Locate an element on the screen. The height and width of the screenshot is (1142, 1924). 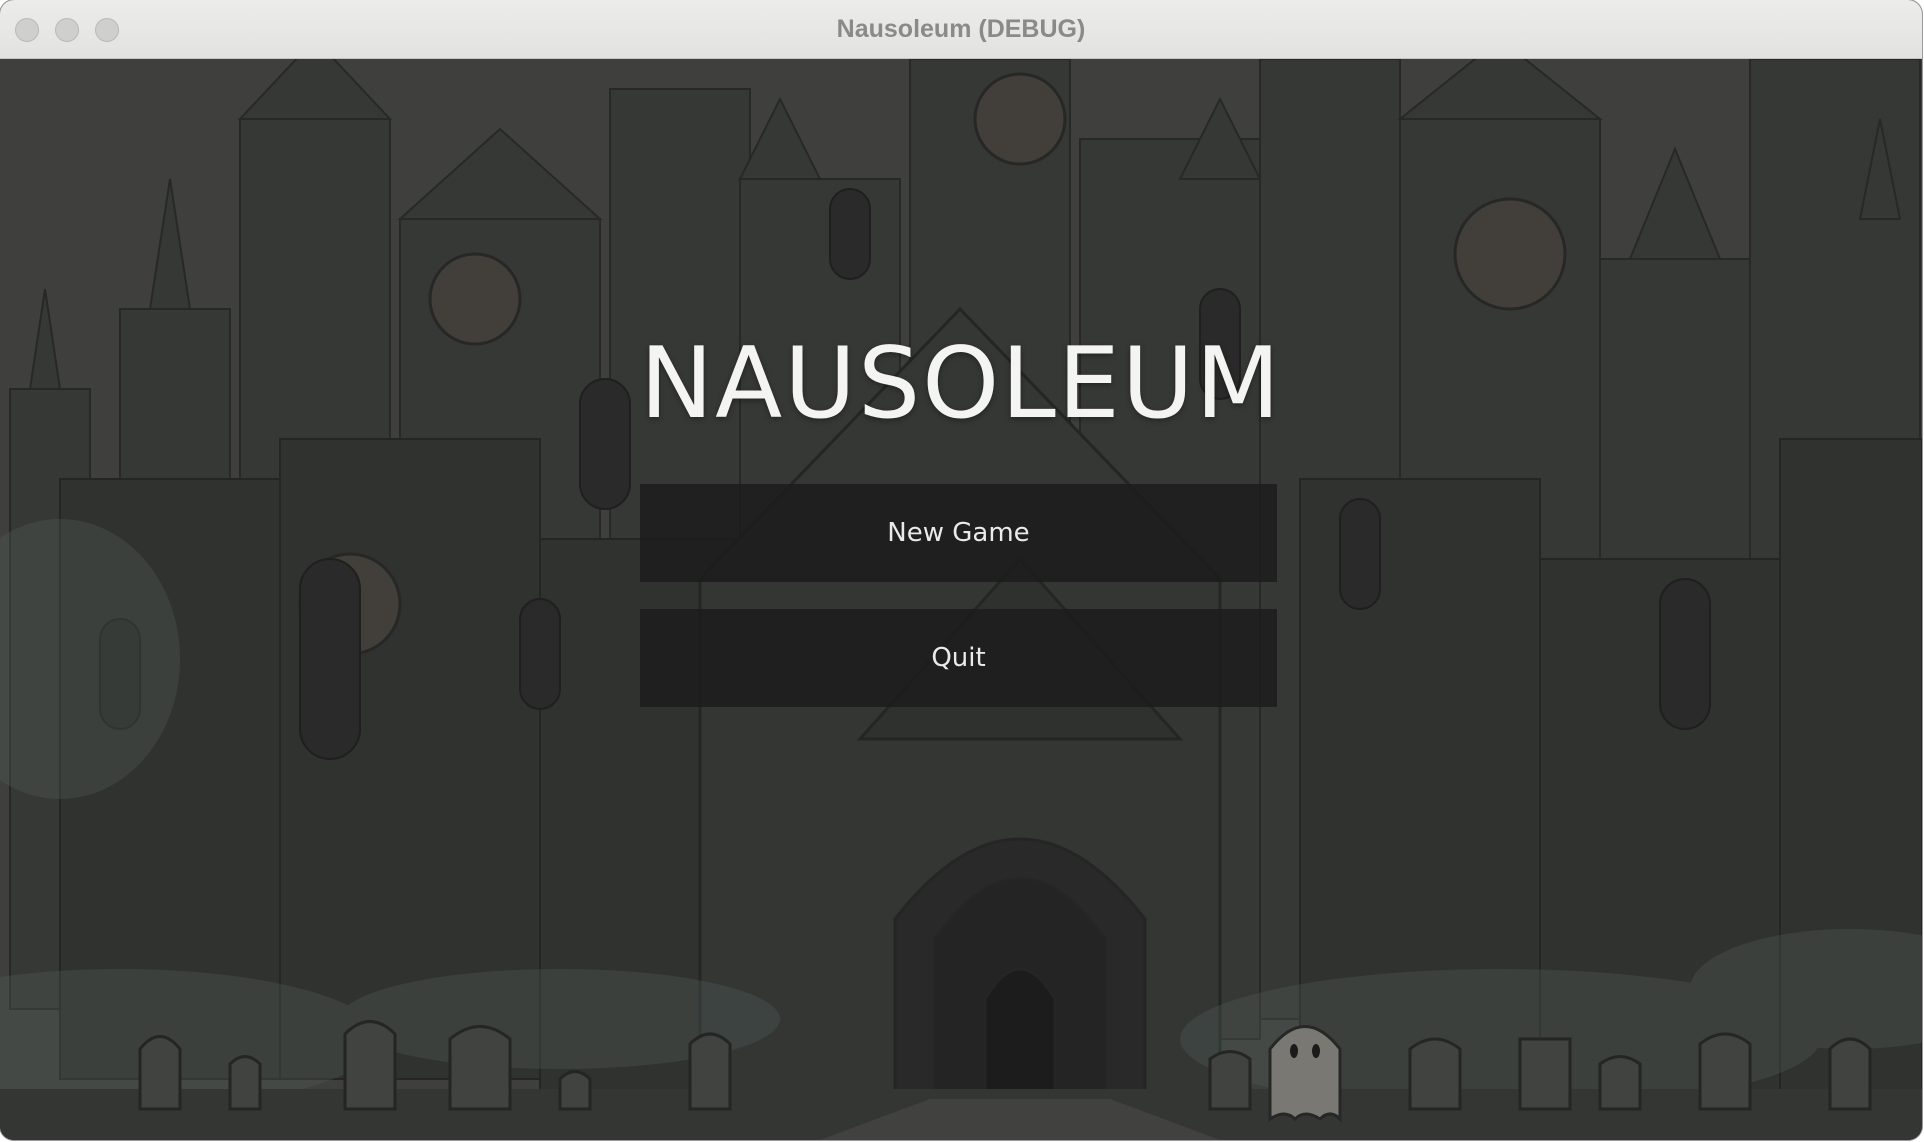
game-title: NAUSOLEUM is located at coordinates (961, 384).